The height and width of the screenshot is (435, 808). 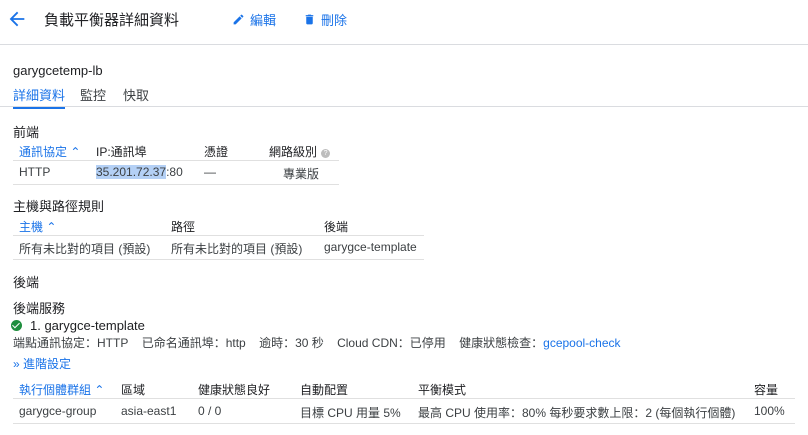 What do you see at coordinates (300, 151) in the screenshot?
I see `frontend-col-tier: 網路級別?` at bounding box center [300, 151].